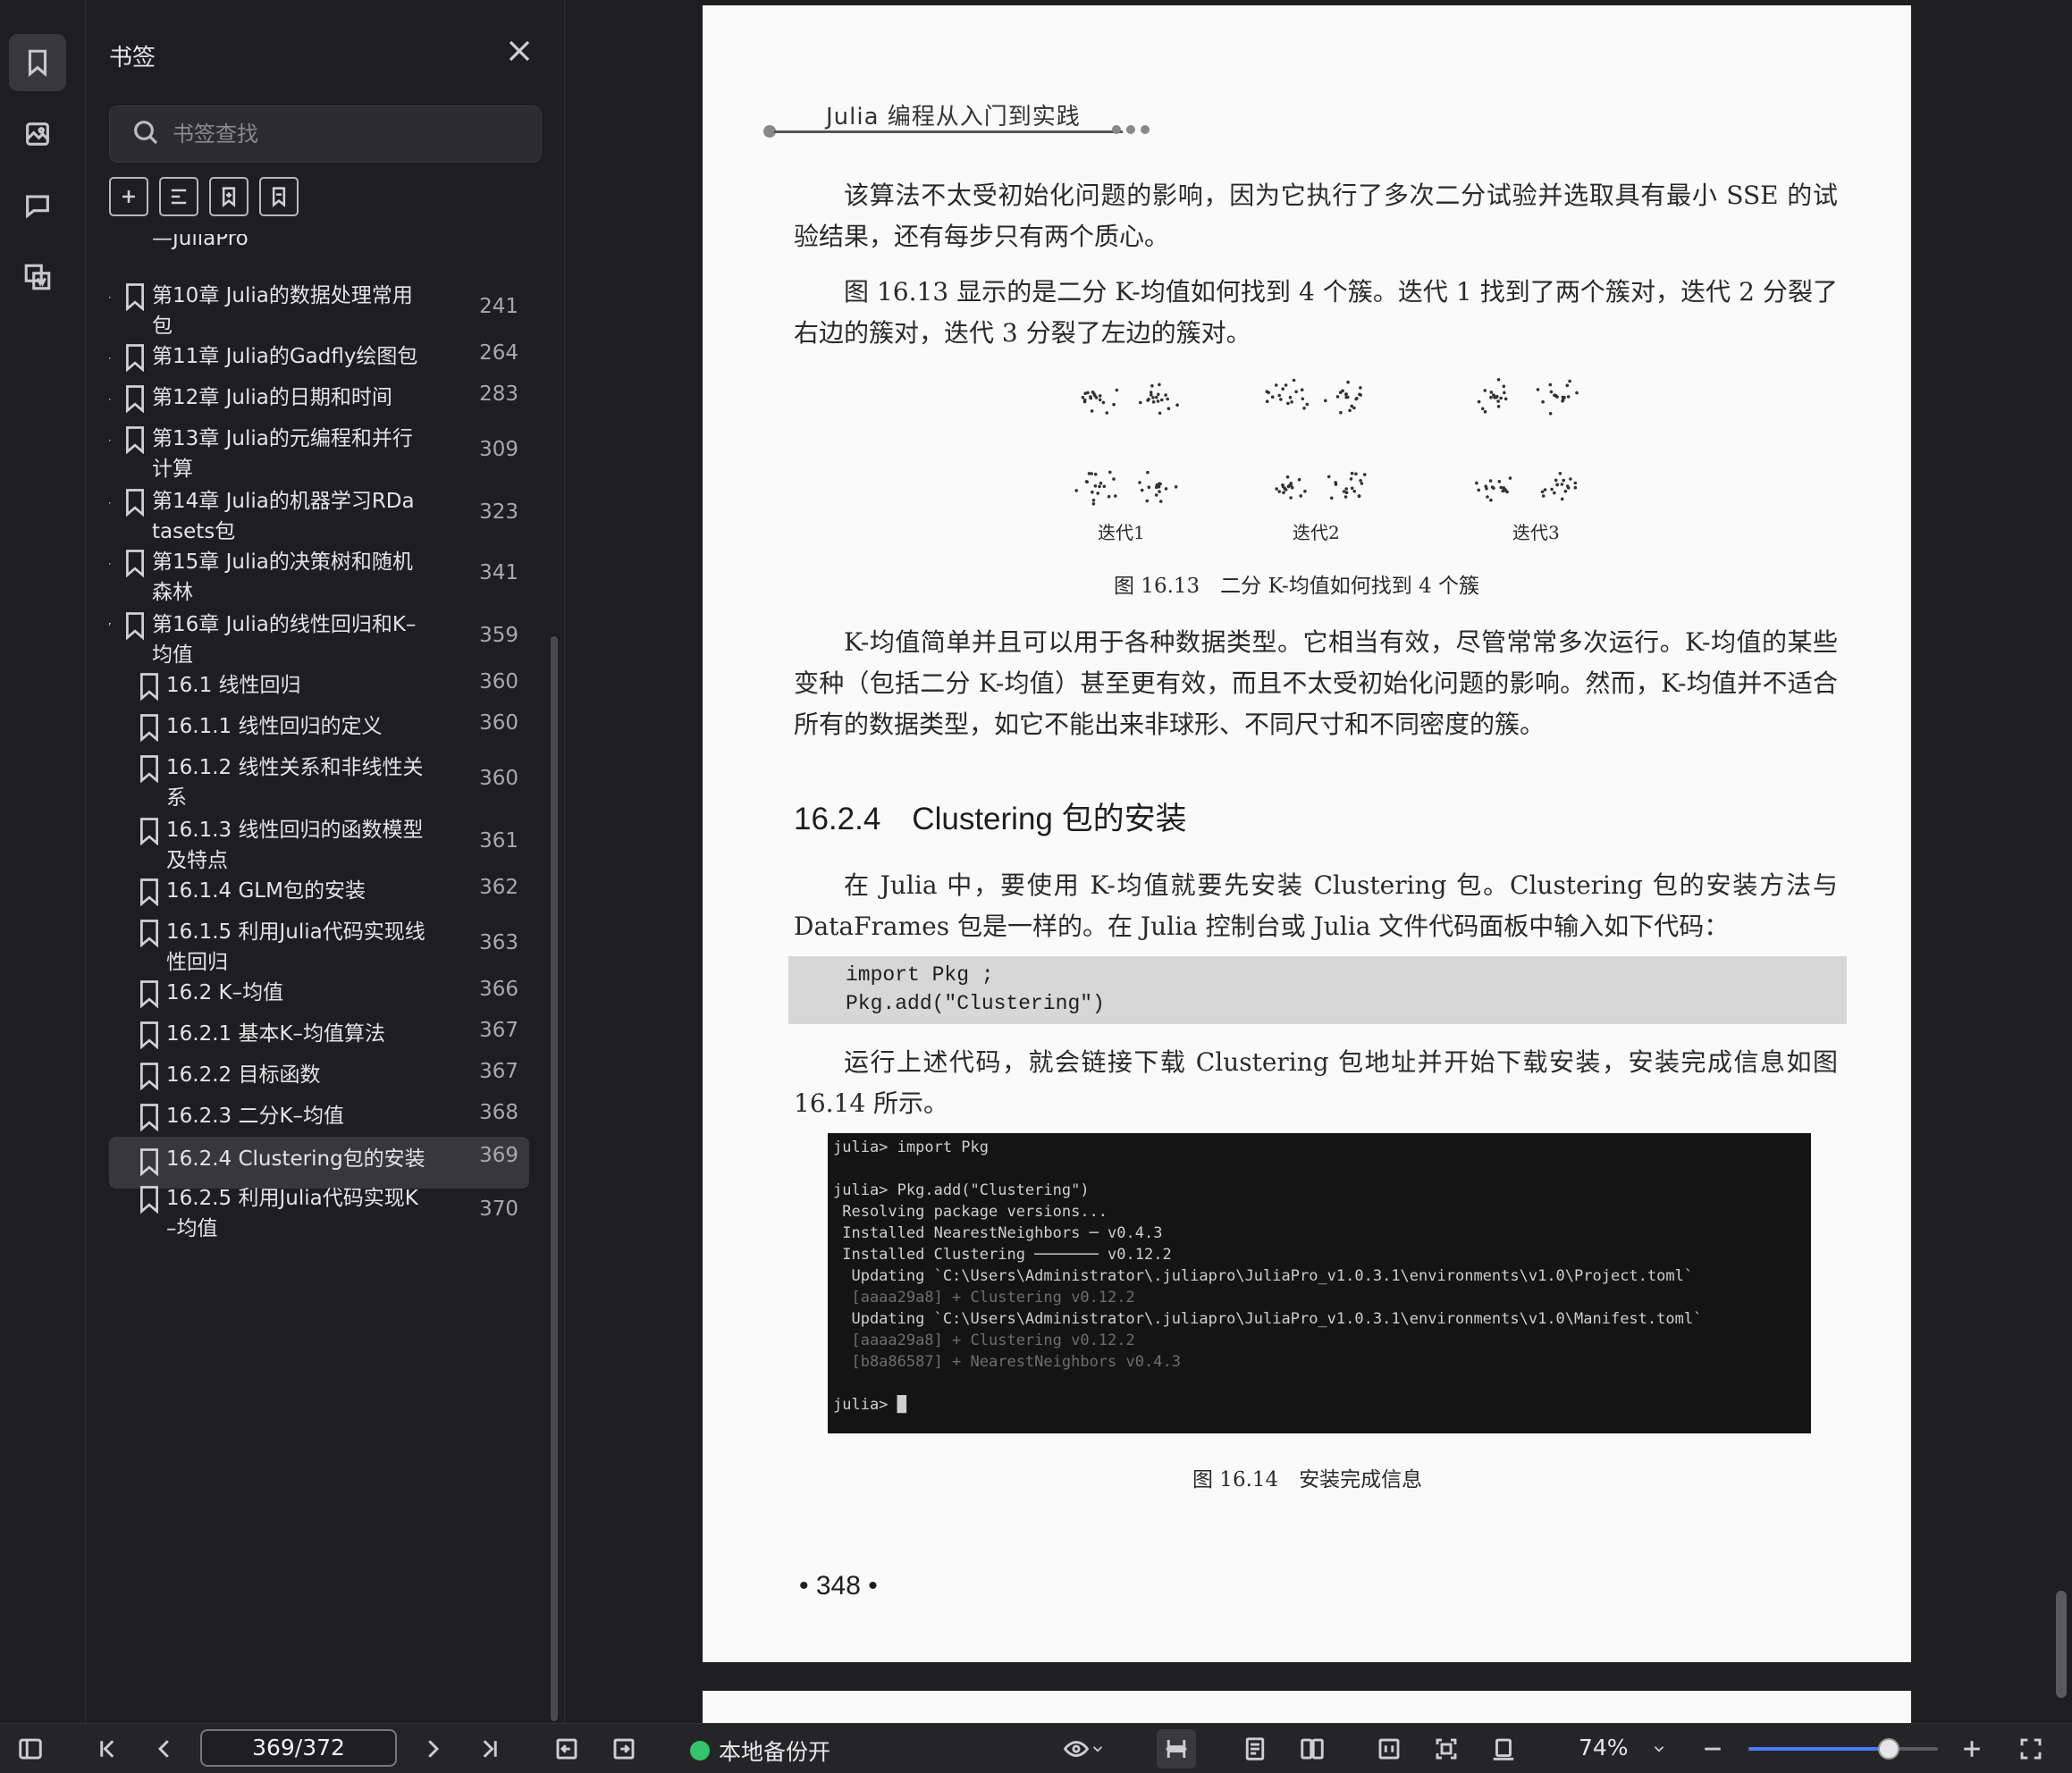 This screenshot has height=1773, width=2072. I want to click on bookmark-search-box, so click(325, 134).